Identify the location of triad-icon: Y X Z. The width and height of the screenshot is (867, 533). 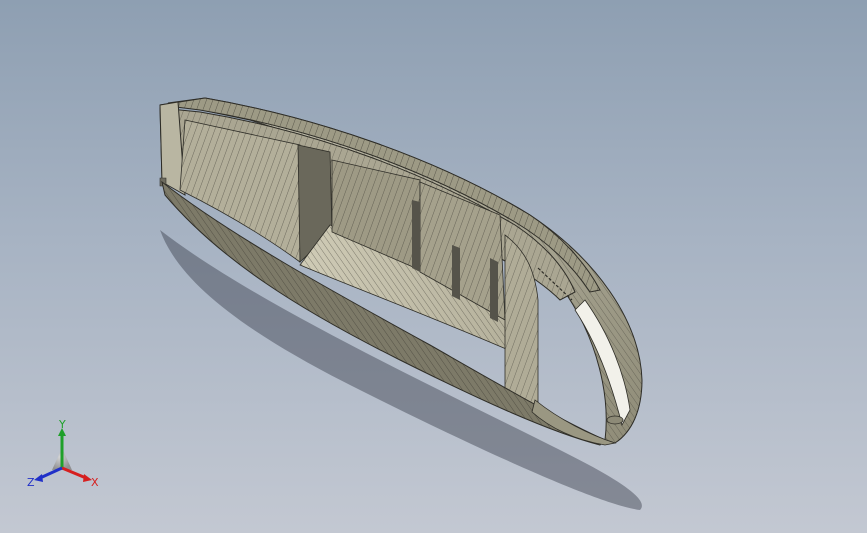
(63, 453).